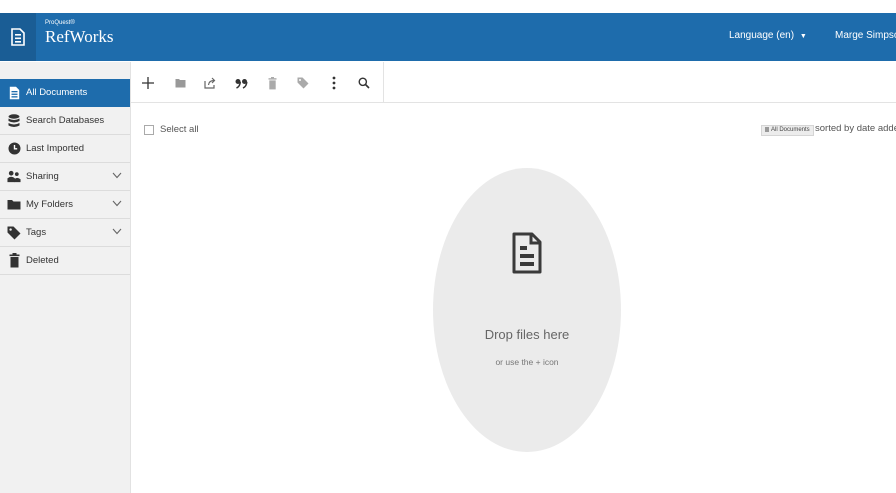 The image size is (896, 493). I want to click on sidebar-item-label: All Documents, so click(57, 92).